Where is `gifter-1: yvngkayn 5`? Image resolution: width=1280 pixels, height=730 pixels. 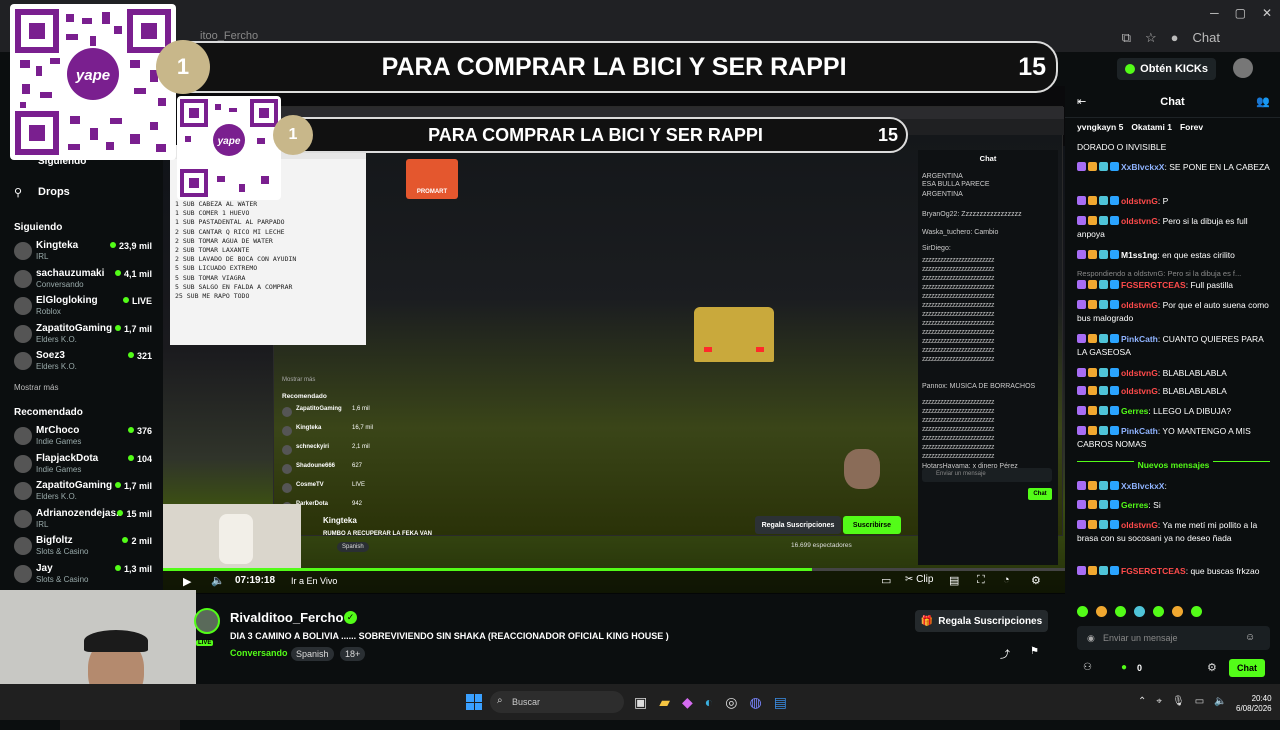
gifter-1: yvngkayn 5 is located at coordinates (1100, 127).